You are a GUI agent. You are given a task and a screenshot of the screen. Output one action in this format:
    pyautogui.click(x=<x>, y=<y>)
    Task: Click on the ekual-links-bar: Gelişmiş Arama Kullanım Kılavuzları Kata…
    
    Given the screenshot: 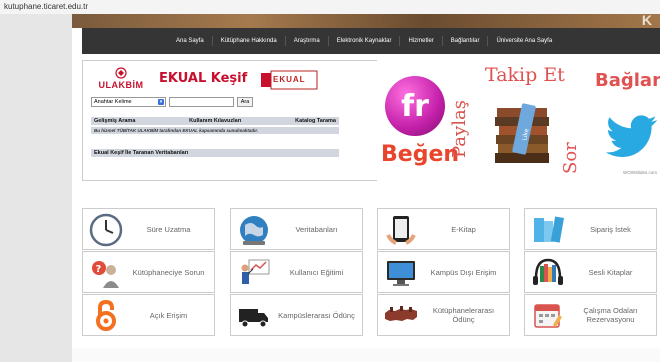 What is the action you would take?
    pyautogui.click(x=215, y=121)
    